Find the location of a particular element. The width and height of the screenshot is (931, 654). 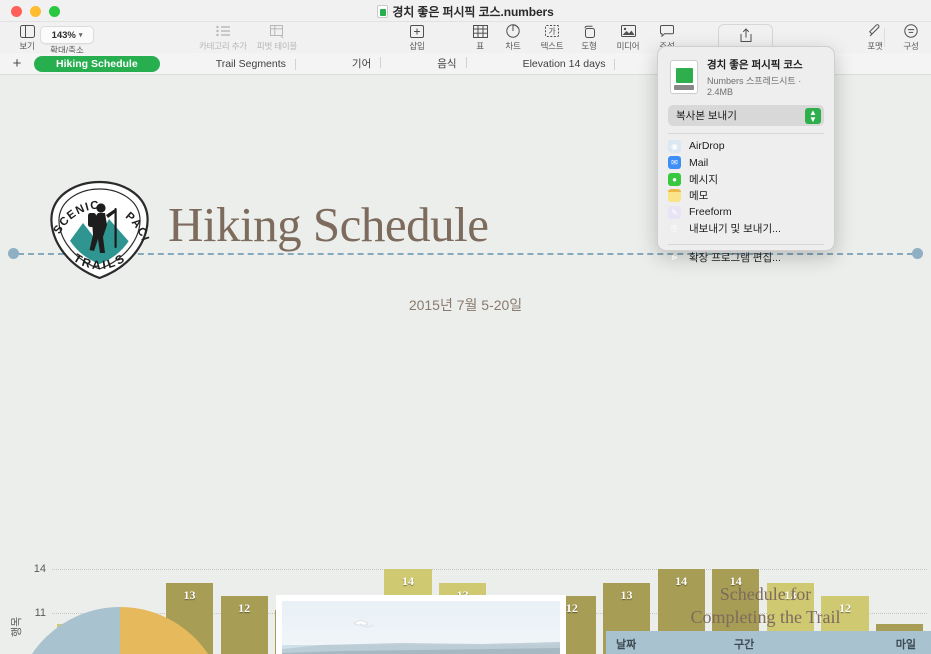

share-item-label: AirDrop is located at coordinates (707, 146).